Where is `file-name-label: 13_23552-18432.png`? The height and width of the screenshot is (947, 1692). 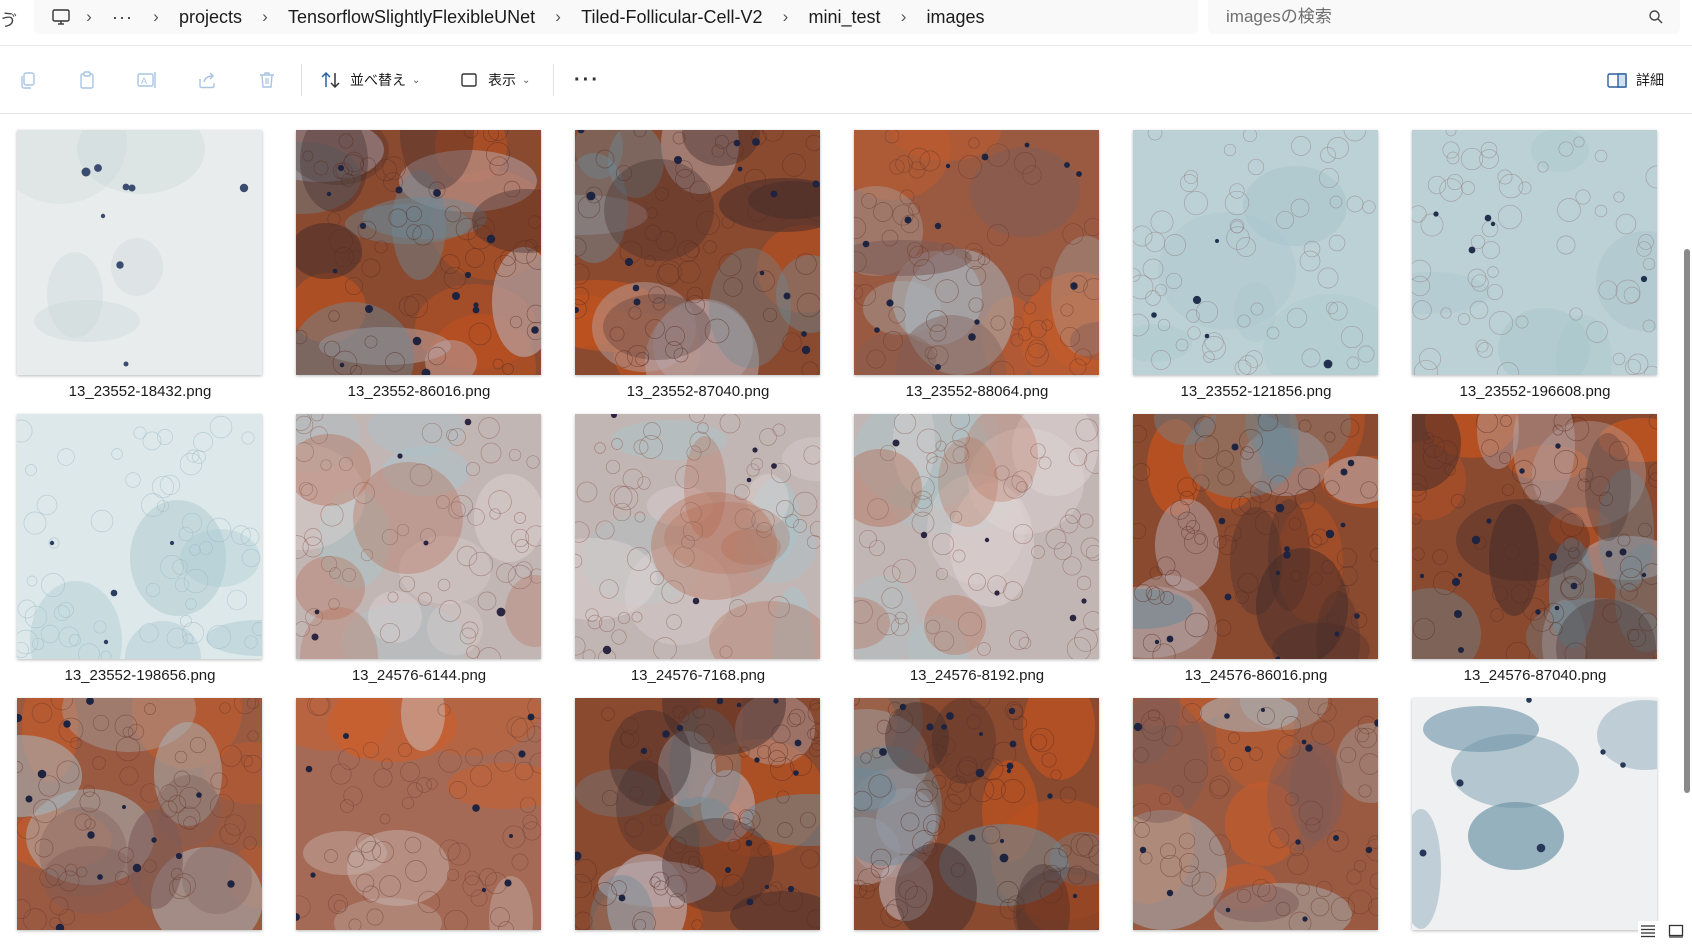 file-name-label: 13_23552-18432.png is located at coordinates (140, 391).